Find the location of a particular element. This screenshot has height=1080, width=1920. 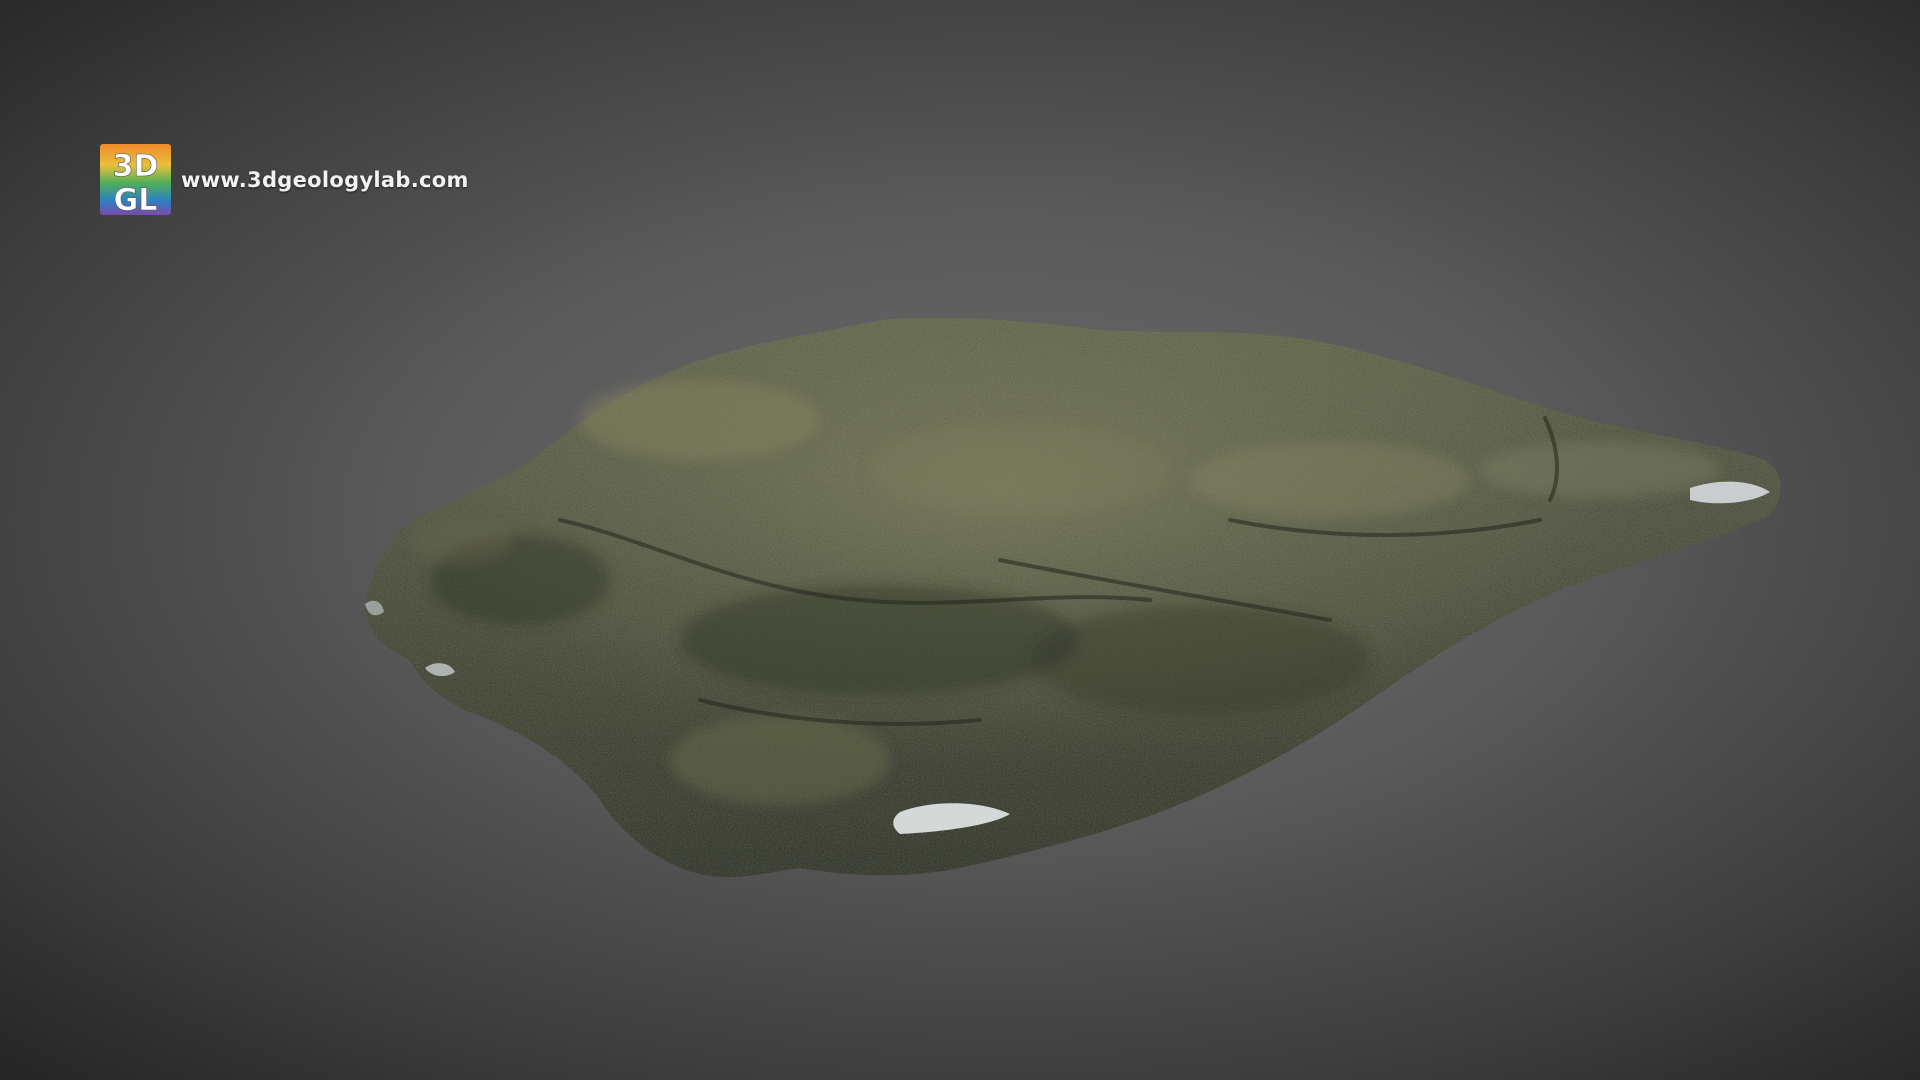

svg-text: 3D is located at coordinates (136, 166).